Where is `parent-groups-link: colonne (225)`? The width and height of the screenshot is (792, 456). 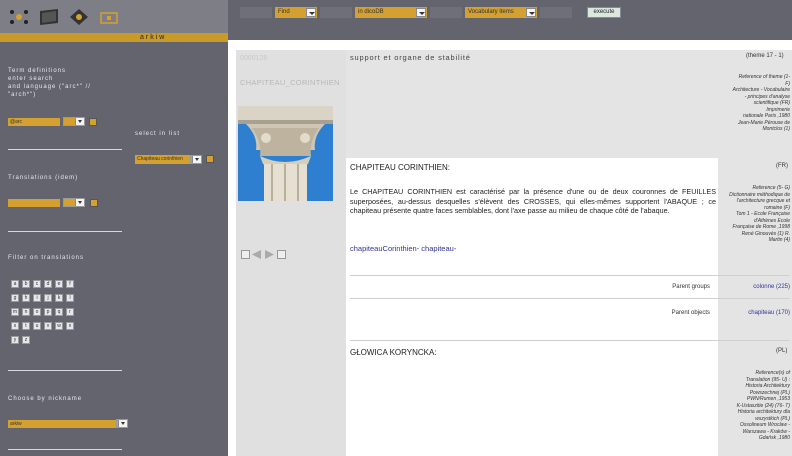 parent-groups-link: colonne (225) is located at coordinates (755, 287).